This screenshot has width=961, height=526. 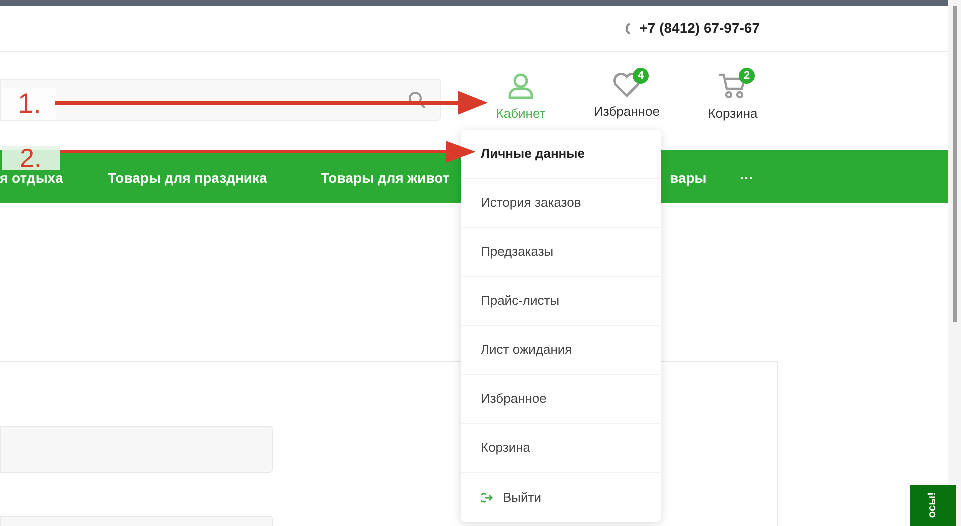 I want to click on menu-item: Лист ожидания, so click(x=526, y=350).